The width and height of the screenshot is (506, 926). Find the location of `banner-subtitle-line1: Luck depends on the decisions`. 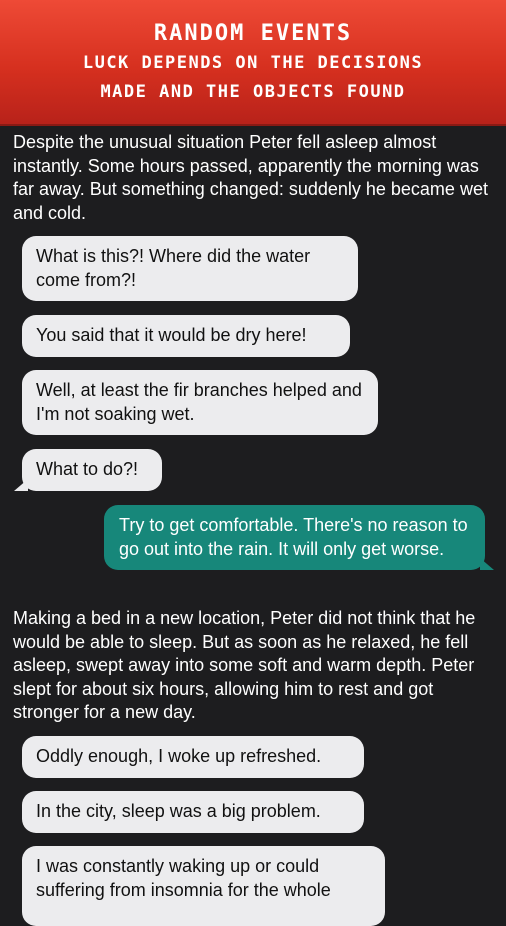

banner-subtitle-line1: Luck depends on the decisions is located at coordinates (253, 63).